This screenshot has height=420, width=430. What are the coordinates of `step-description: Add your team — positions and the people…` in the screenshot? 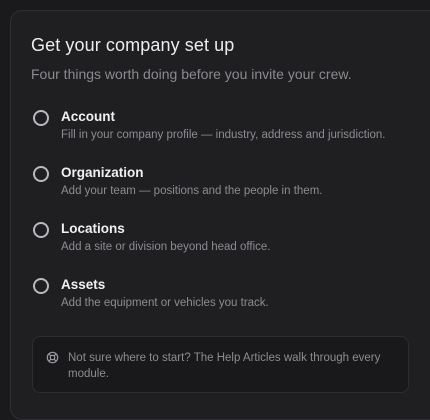 It's located at (192, 191).